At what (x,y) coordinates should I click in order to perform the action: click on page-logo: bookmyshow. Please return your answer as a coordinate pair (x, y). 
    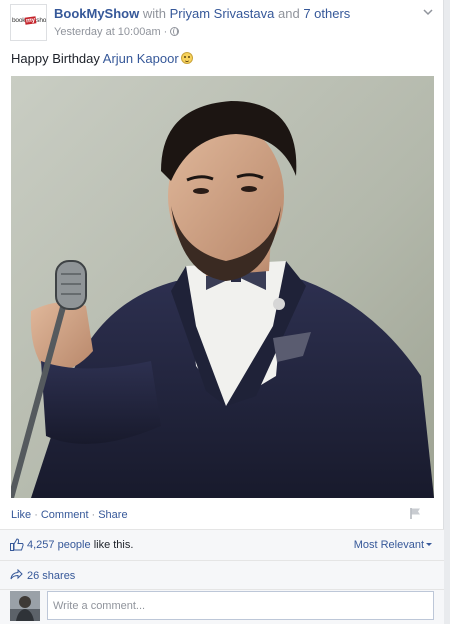
    Looking at the image, I should click on (29, 20).